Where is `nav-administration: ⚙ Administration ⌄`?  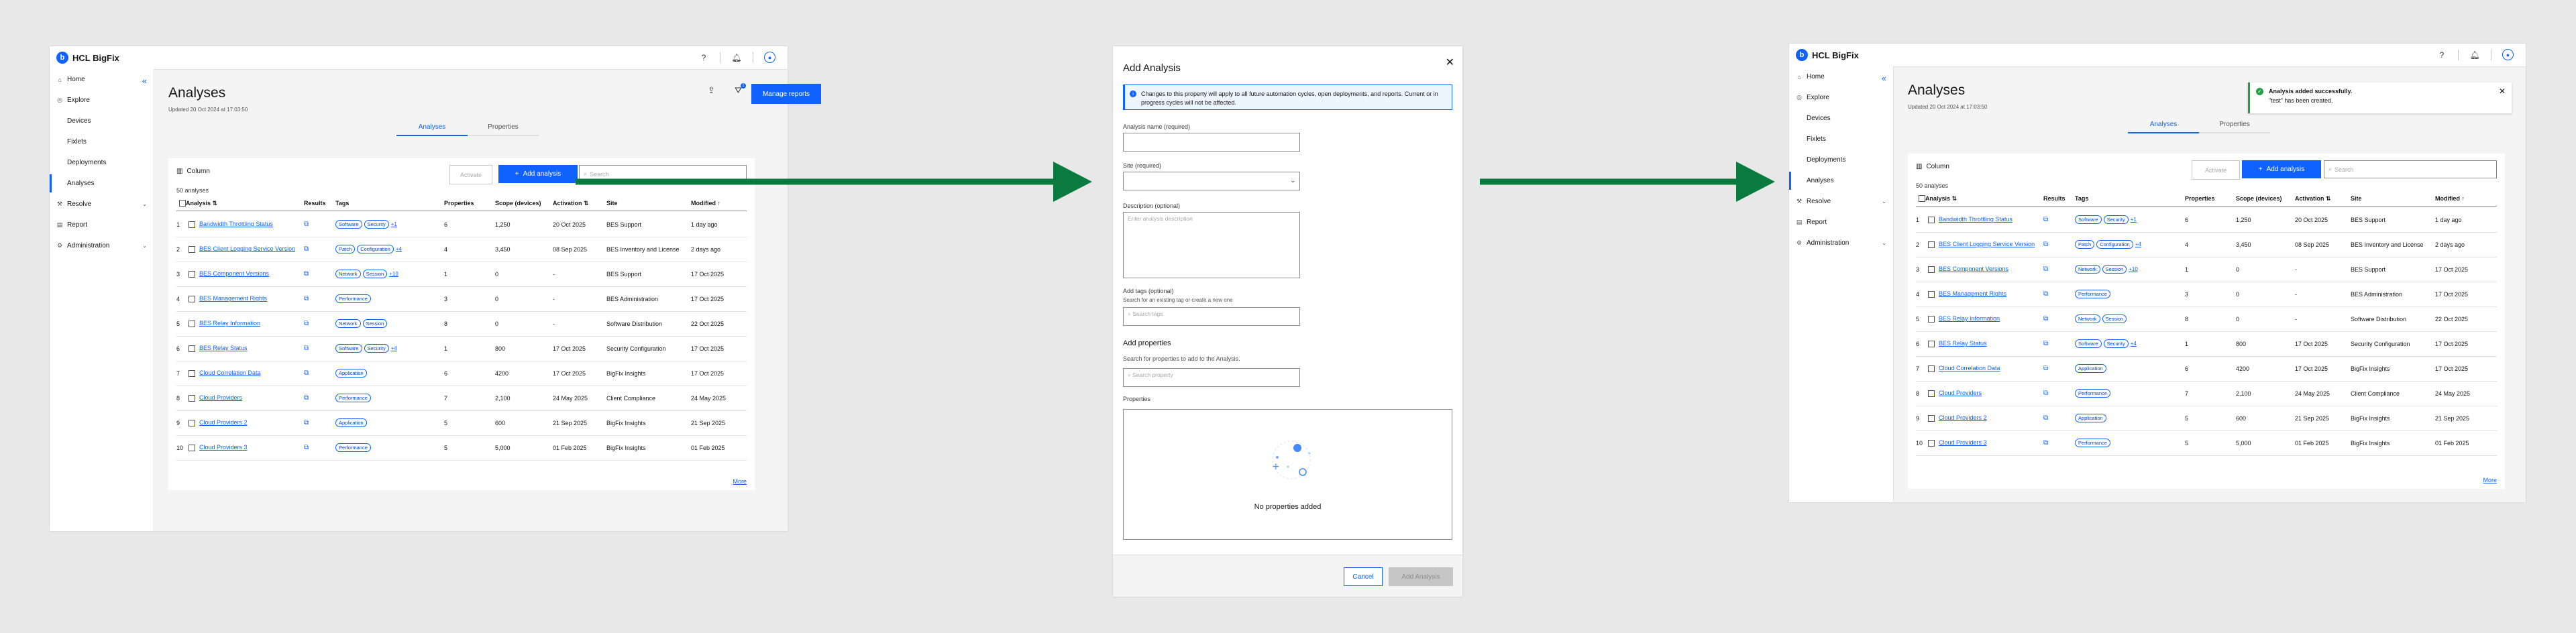 nav-administration: ⚙ Administration ⌄ is located at coordinates (102, 245).